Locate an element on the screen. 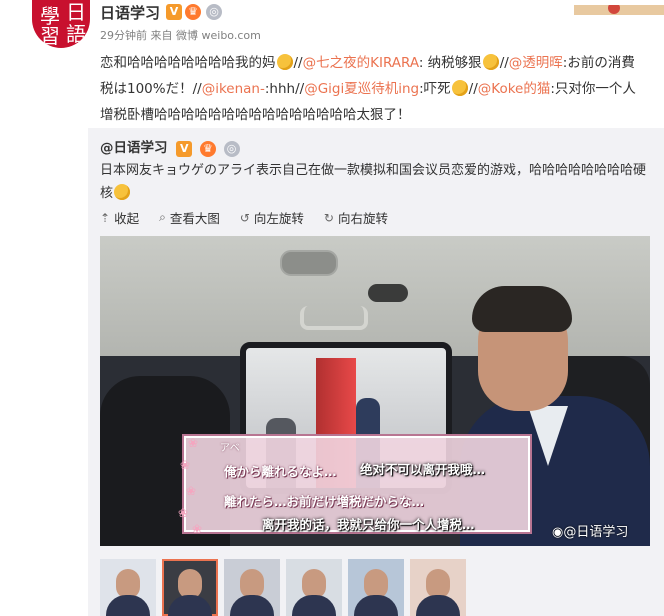 The height and width of the screenshot is (616, 664). rotate-right-icon: ↻ is located at coordinates (328, 217).